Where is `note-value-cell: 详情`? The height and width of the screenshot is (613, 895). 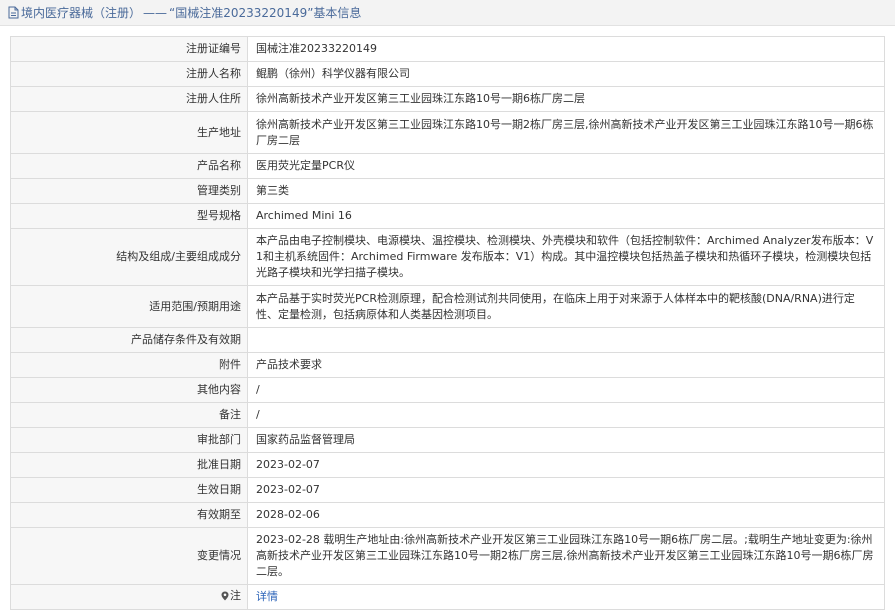 note-value-cell: 详情 is located at coordinates (566, 597).